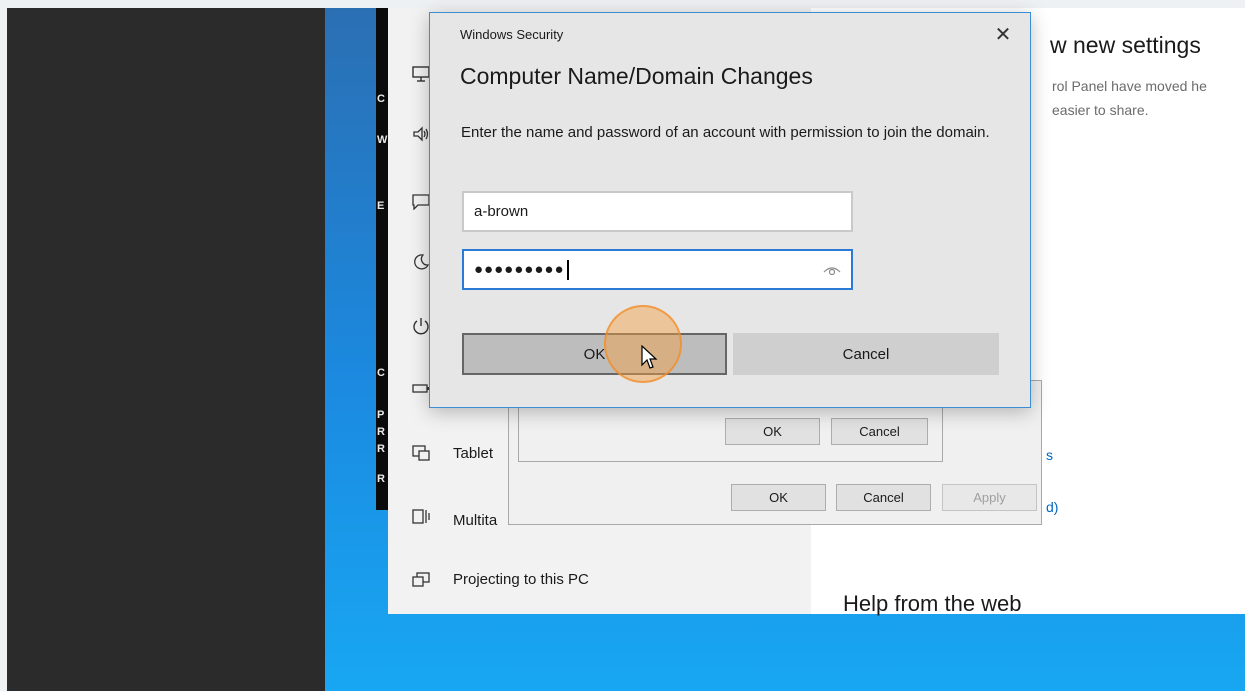  Describe the element at coordinates (473, 453) in the screenshot. I see `sidebar-item-tablet: Tablet` at that location.